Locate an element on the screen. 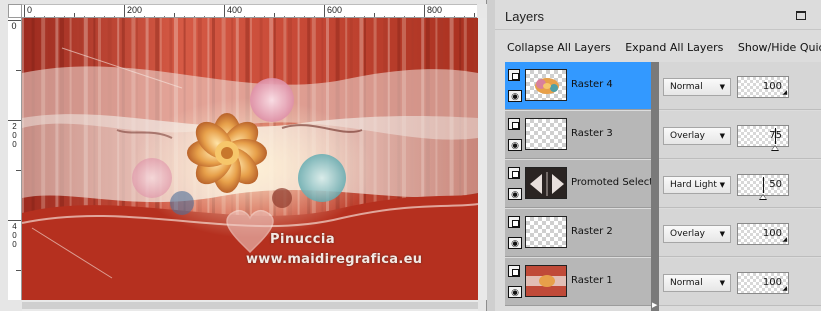 The height and width of the screenshot is (311, 821). vertical-ruler: 0 200 400 is located at coordinates (15, 159).